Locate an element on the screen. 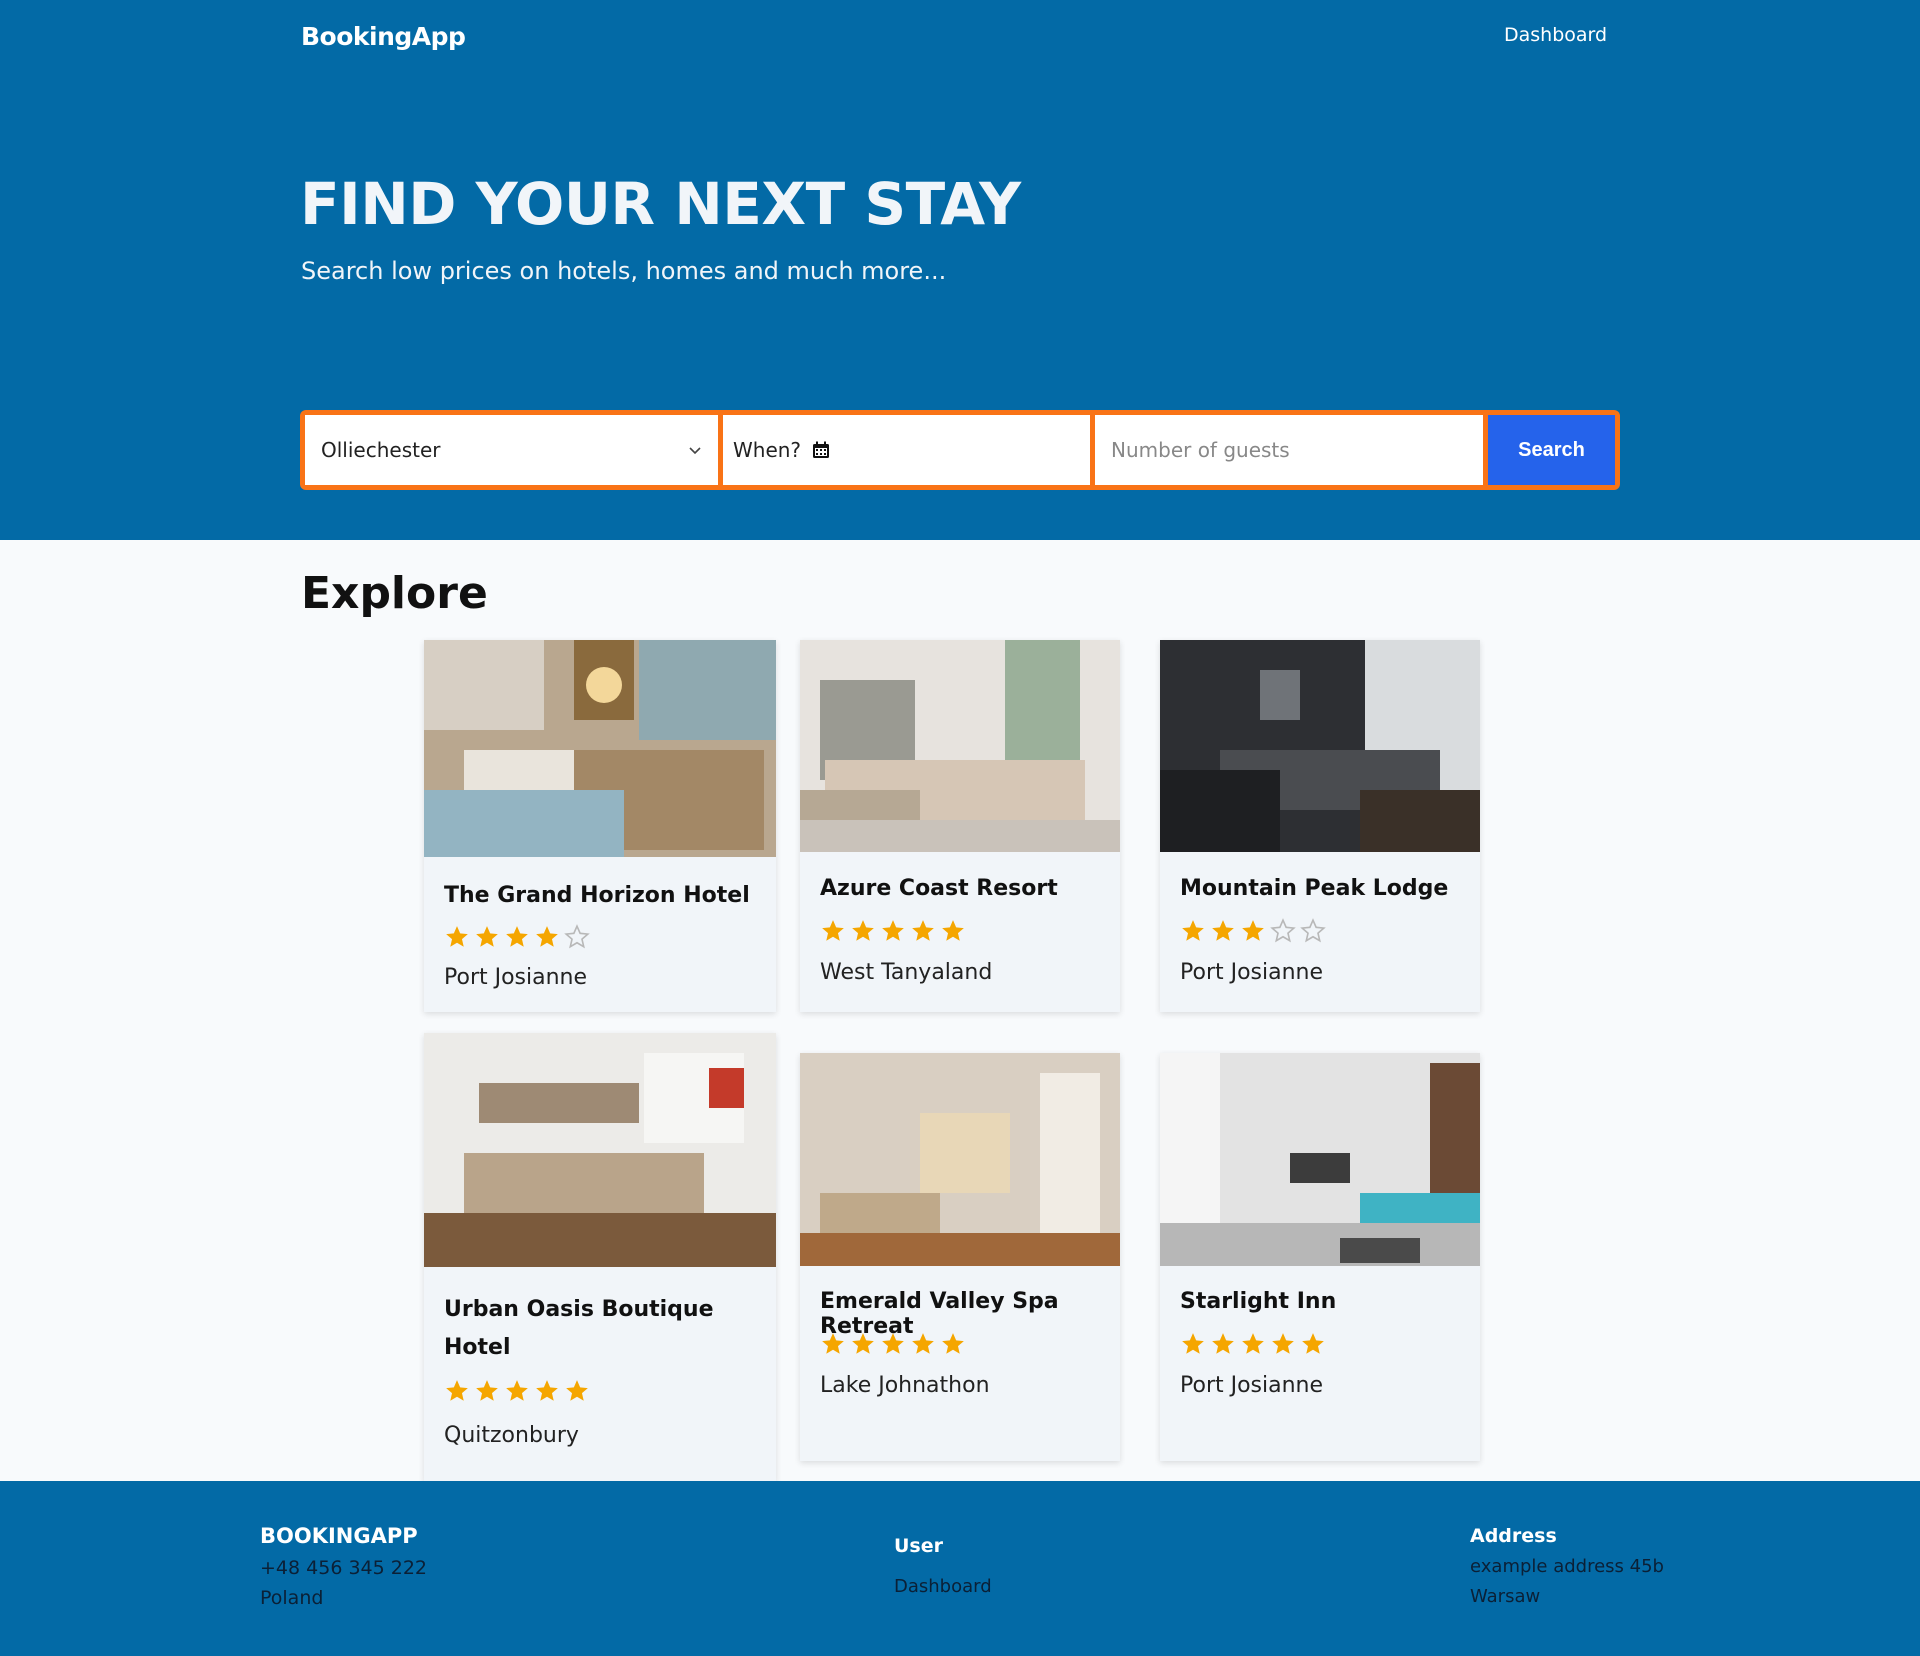  date-picker-label: When? is located at coordinates (767, 450).